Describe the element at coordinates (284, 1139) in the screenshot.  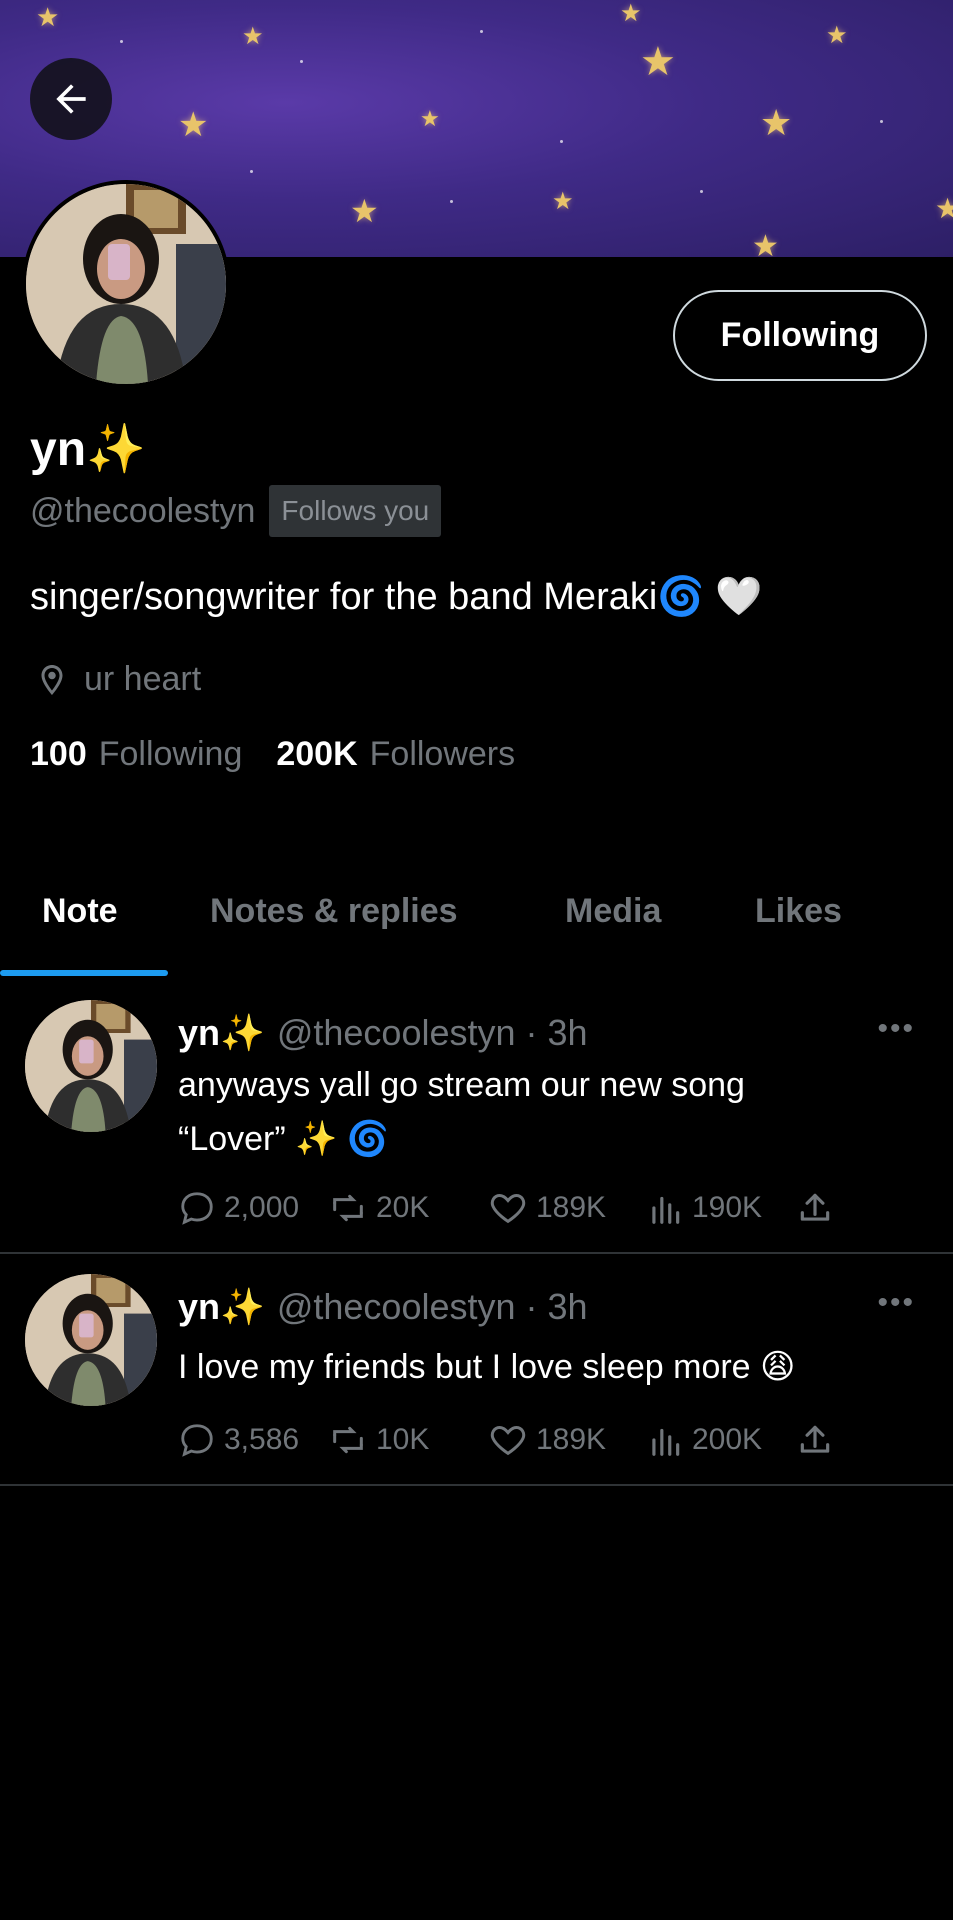
I see `post-text-line: “Lover” ✨ 🌀` at that location.